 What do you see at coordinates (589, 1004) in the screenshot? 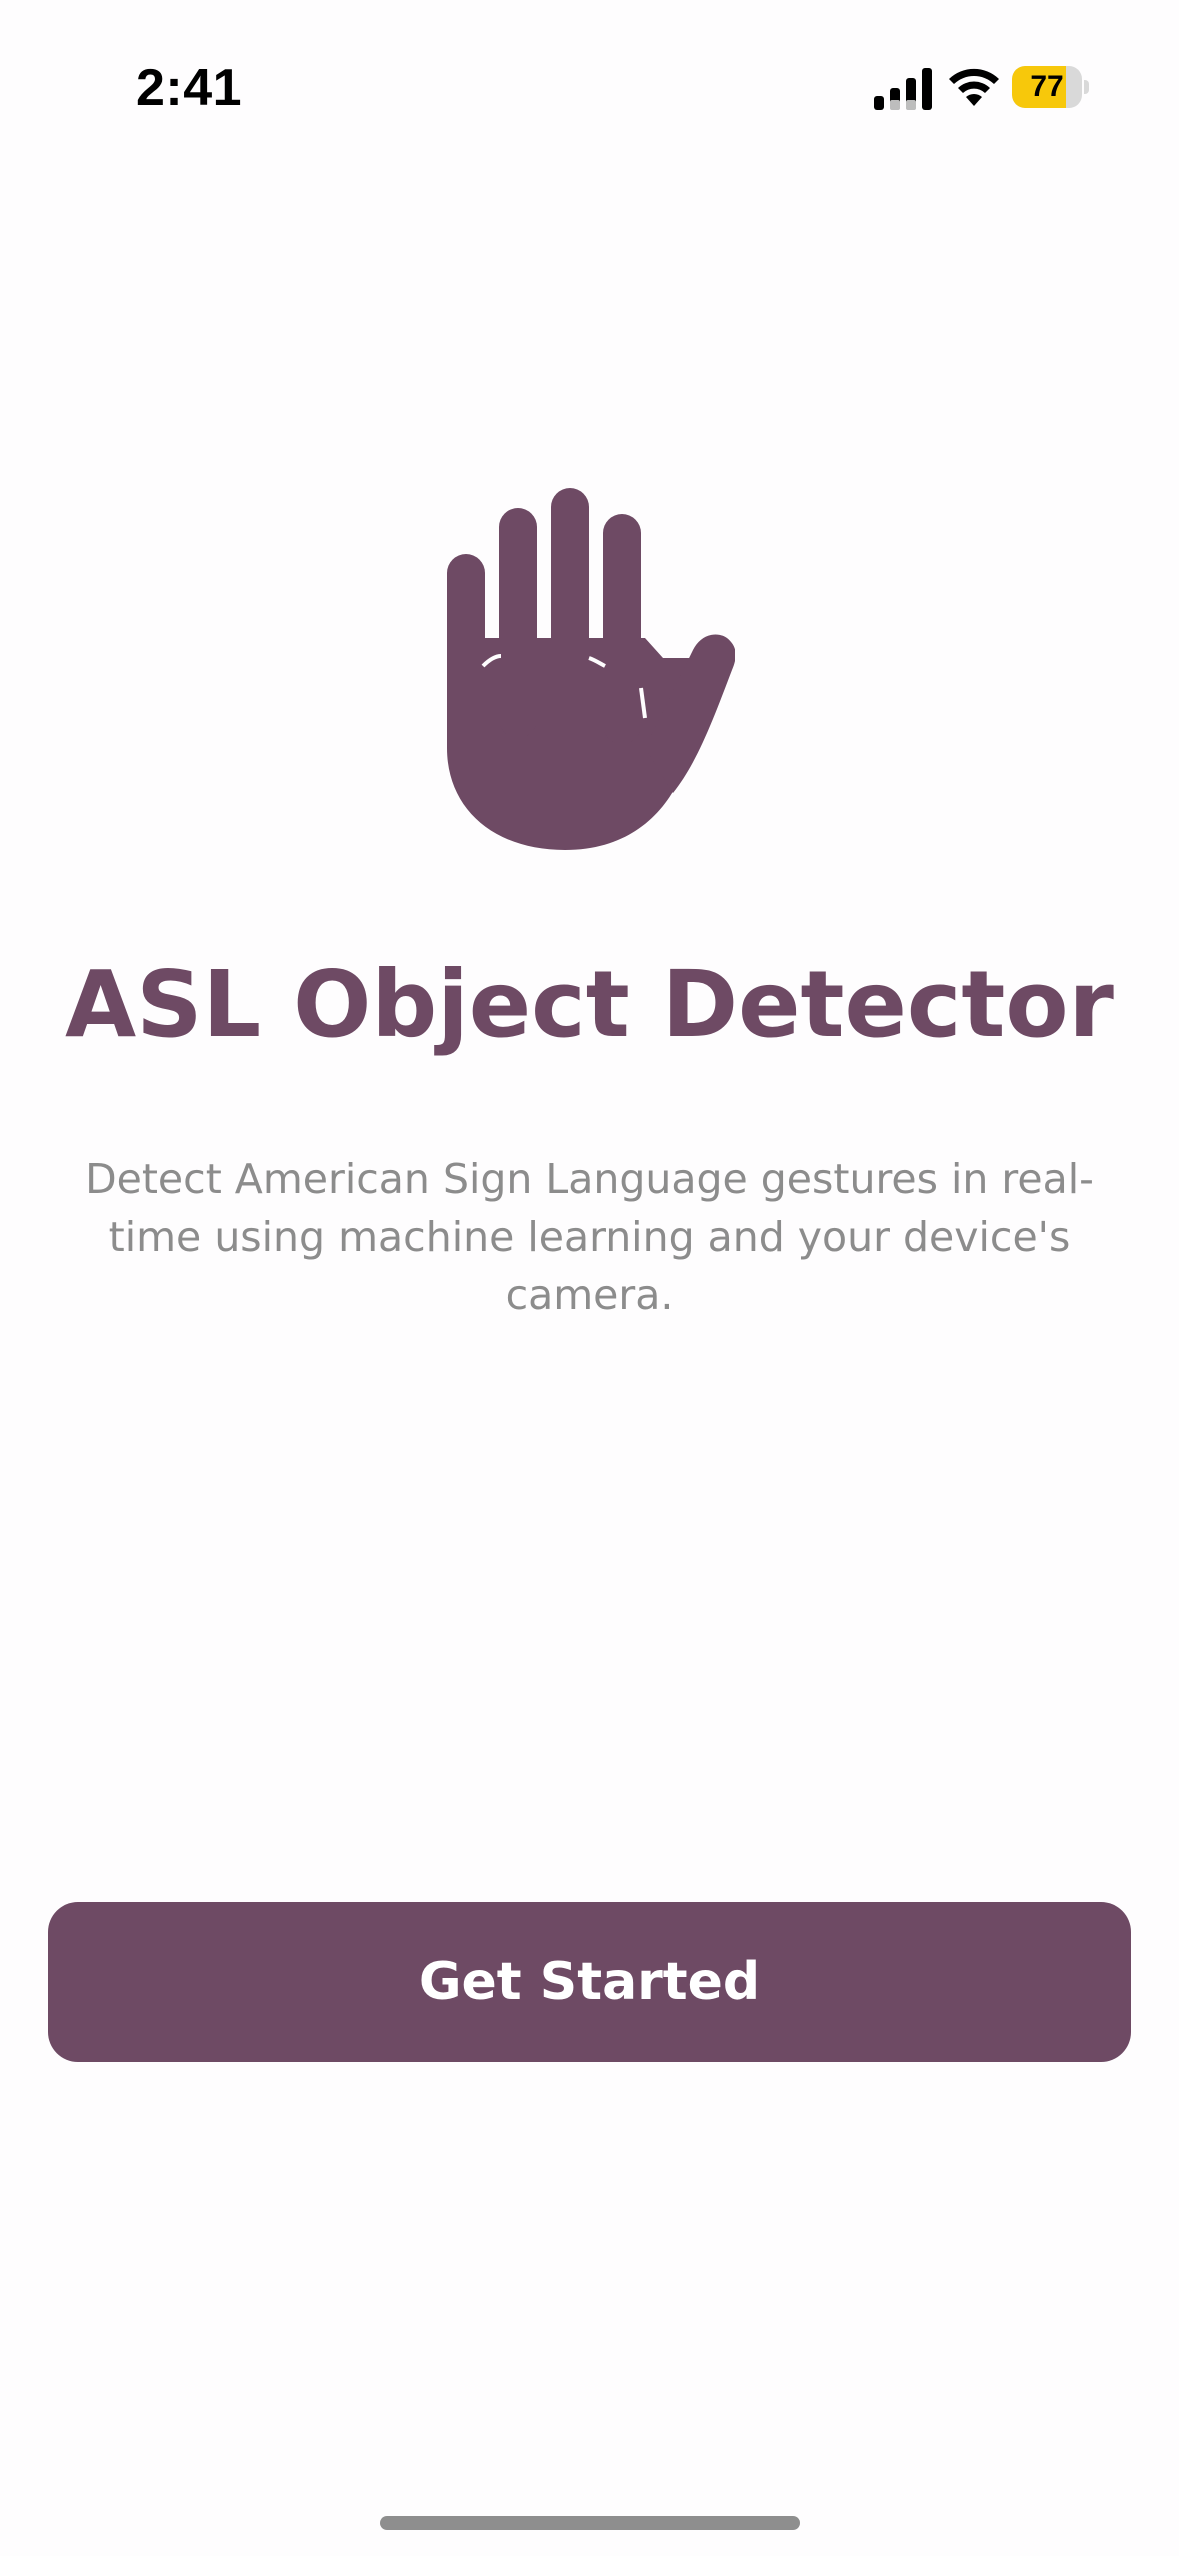
I see `app-title: ASL Object Detector` at bounding box center [589, 1004].